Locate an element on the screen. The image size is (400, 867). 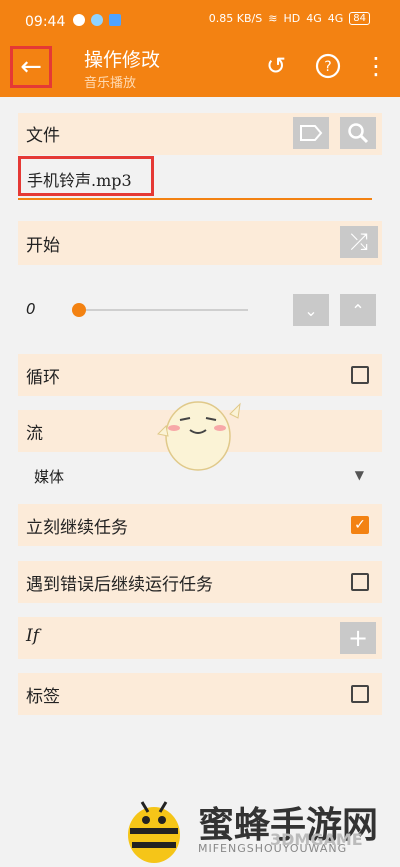
continue-on-error-label: 遇到错误后继续运行任务 is located at coordinates (119, 585).